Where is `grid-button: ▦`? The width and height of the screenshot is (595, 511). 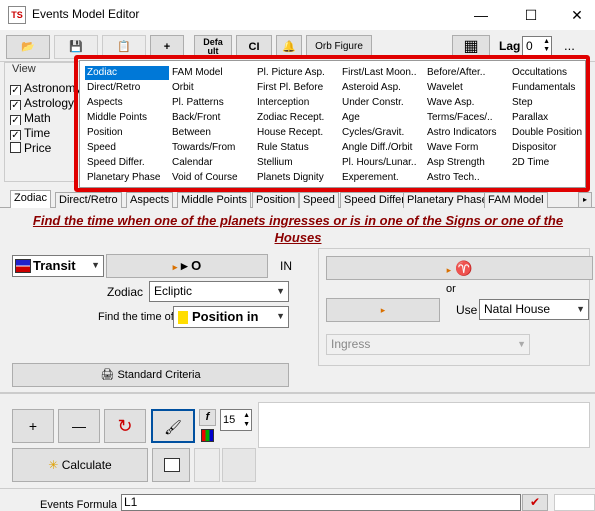 grid-button: ▦ is located at coordinates (471, 47).